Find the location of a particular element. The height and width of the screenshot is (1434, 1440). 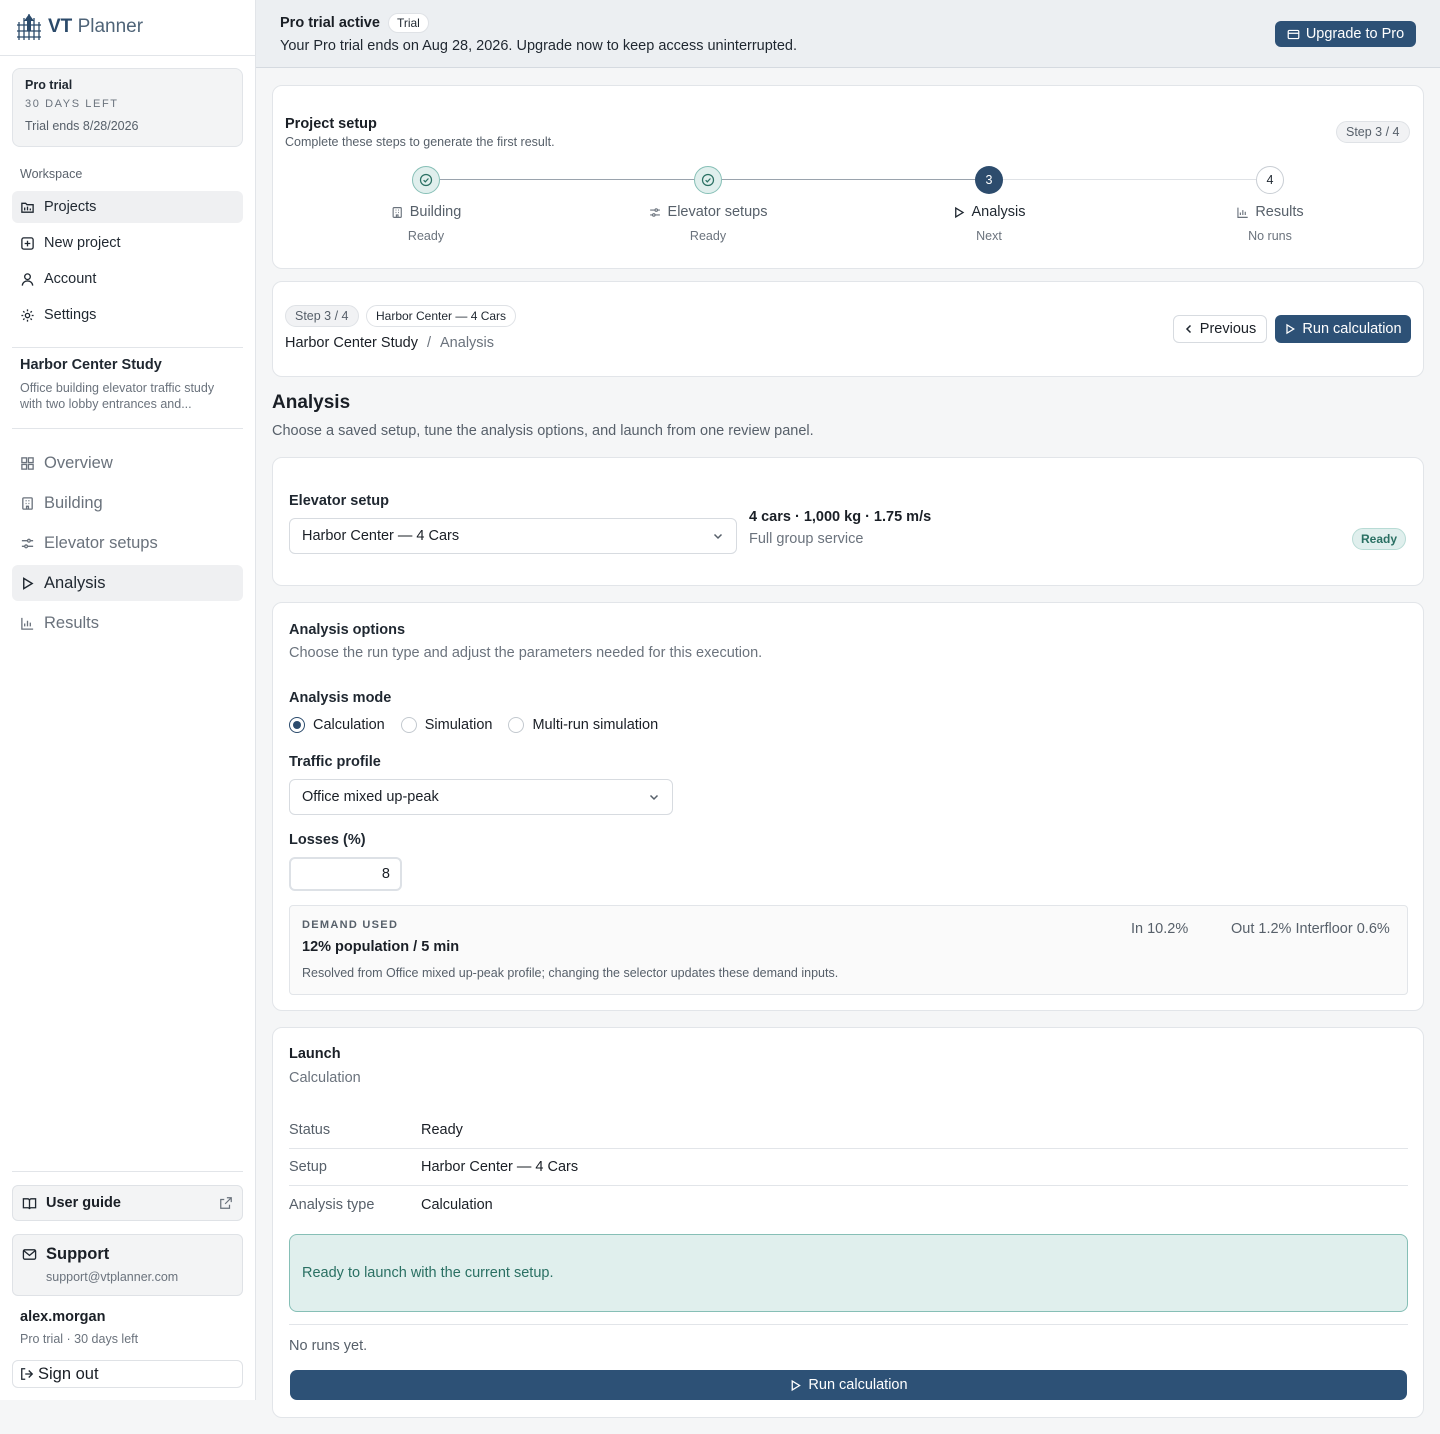

run-calculation-button-top: Run calculation is located at coordinates (1343, 329).